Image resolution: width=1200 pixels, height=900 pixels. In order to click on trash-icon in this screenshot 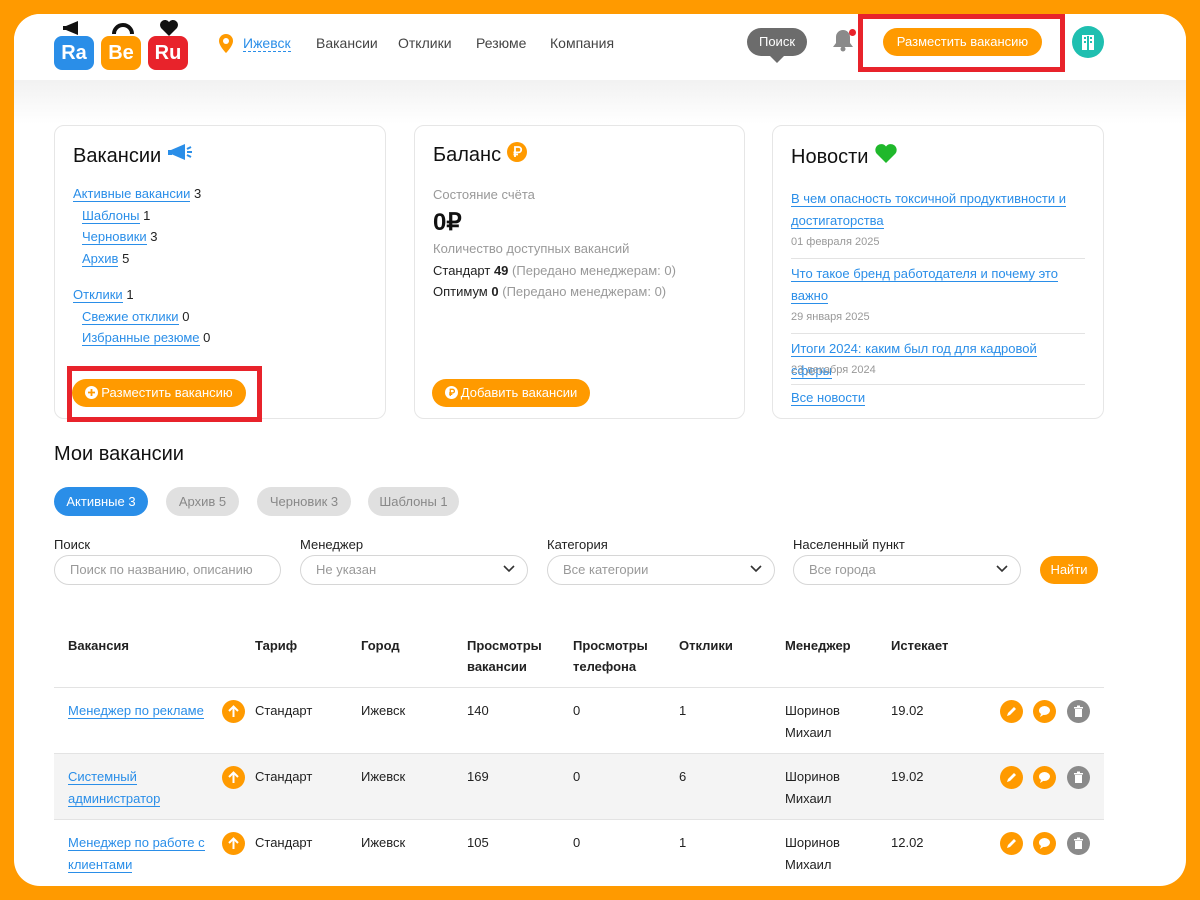, I will do `click(1078, 777)`.